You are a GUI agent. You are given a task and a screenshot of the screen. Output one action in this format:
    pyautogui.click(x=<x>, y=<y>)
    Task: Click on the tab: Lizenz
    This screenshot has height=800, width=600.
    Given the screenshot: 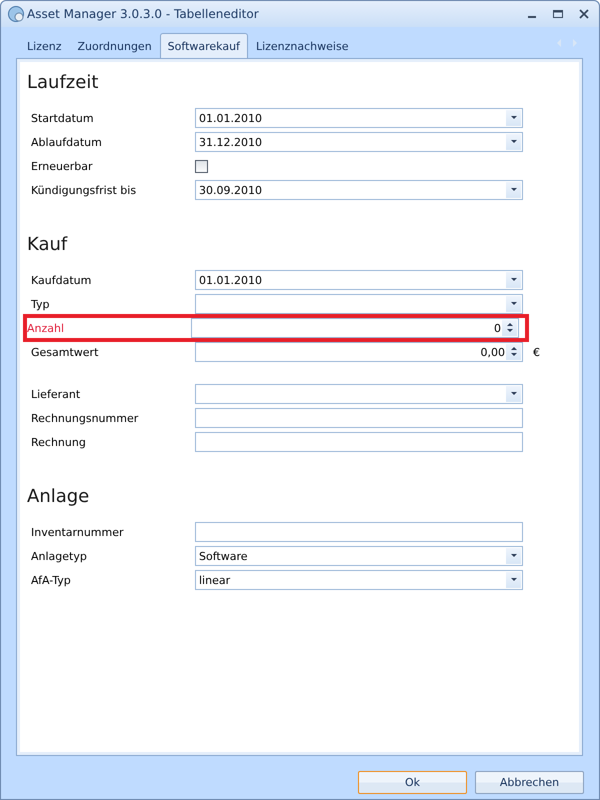 What is the action you would take?
    pyautogui.click(x=44, y=46)
    